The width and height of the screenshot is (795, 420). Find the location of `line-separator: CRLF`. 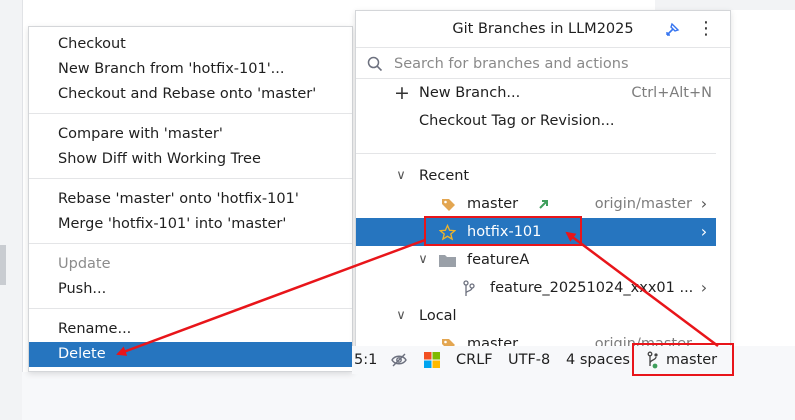

line-separator: CRLF is located at coordinates (474, 360).